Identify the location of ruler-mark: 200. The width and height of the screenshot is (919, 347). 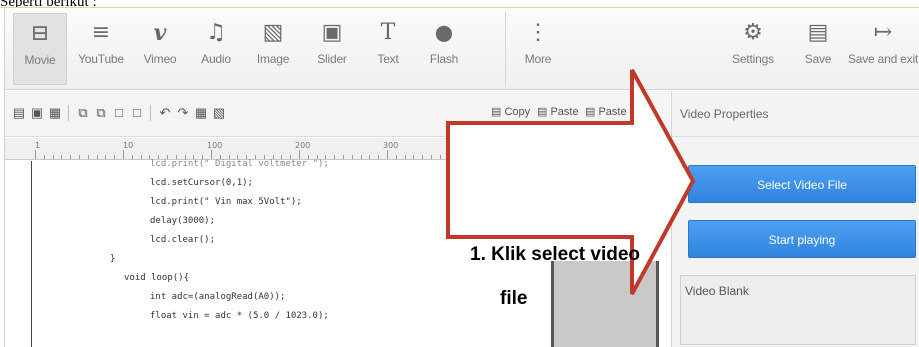
(303, 145).